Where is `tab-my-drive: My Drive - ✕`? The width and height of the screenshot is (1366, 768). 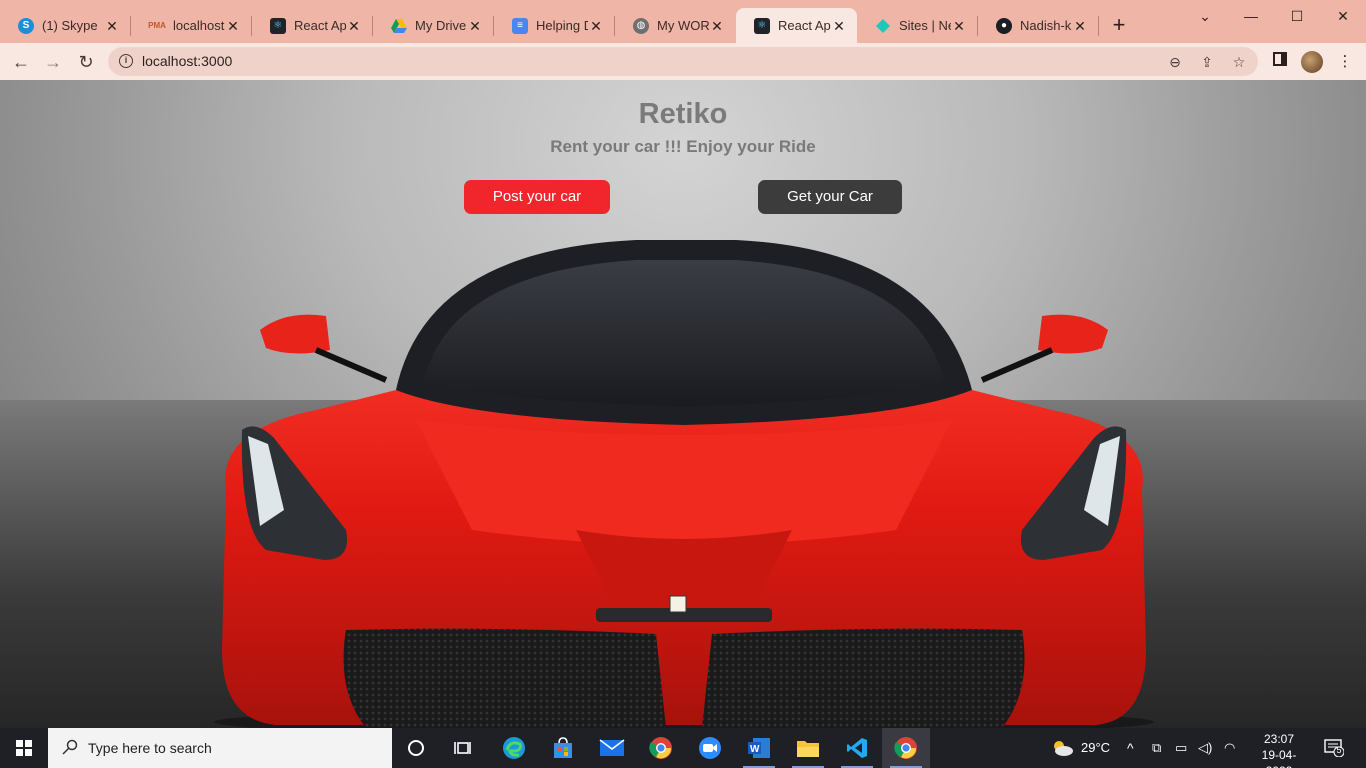
tab-my-drive: My Drive - ✕ is located at coordinates (433, 25).